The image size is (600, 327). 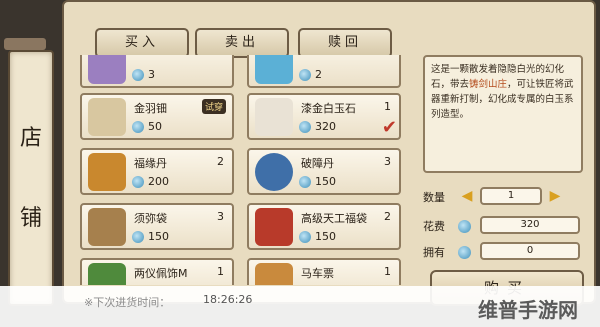 What do you see at coordinates (389, 127) in the screenshot?
I see `selected-check-icon: ✔` at bounding box center [389, 127].